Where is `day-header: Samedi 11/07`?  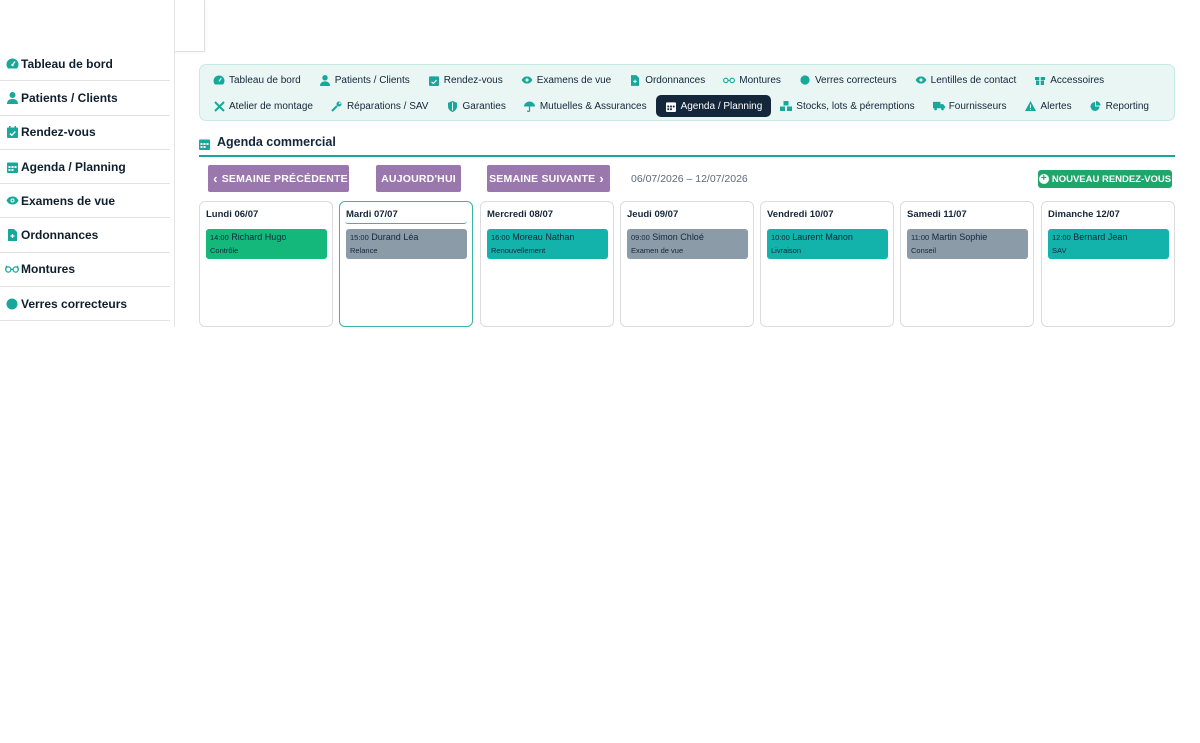 day-header: Samedi 11/07 is located at coordinates (937, 214).